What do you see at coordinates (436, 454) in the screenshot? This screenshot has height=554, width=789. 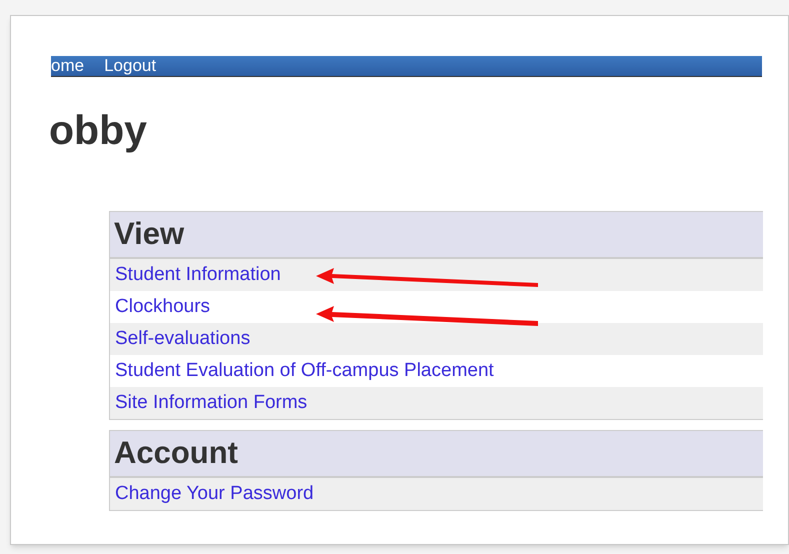 I see `section-header: Account` at bounding box center [436, 454].